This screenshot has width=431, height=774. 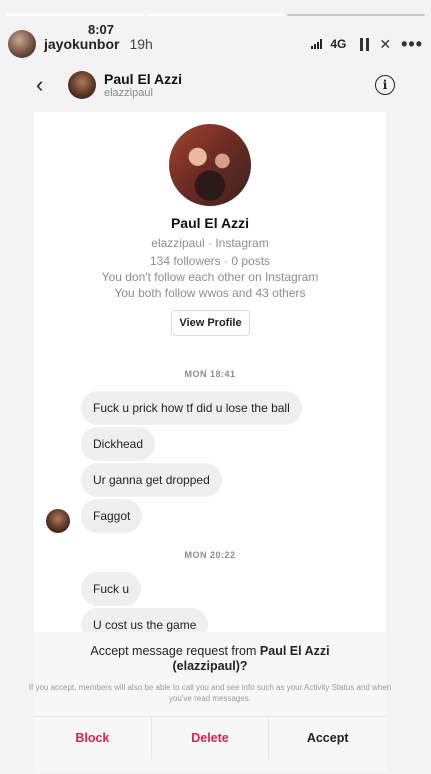 I want to click on request-handle: (elazzipaul)?, so click(x=210, y=666).